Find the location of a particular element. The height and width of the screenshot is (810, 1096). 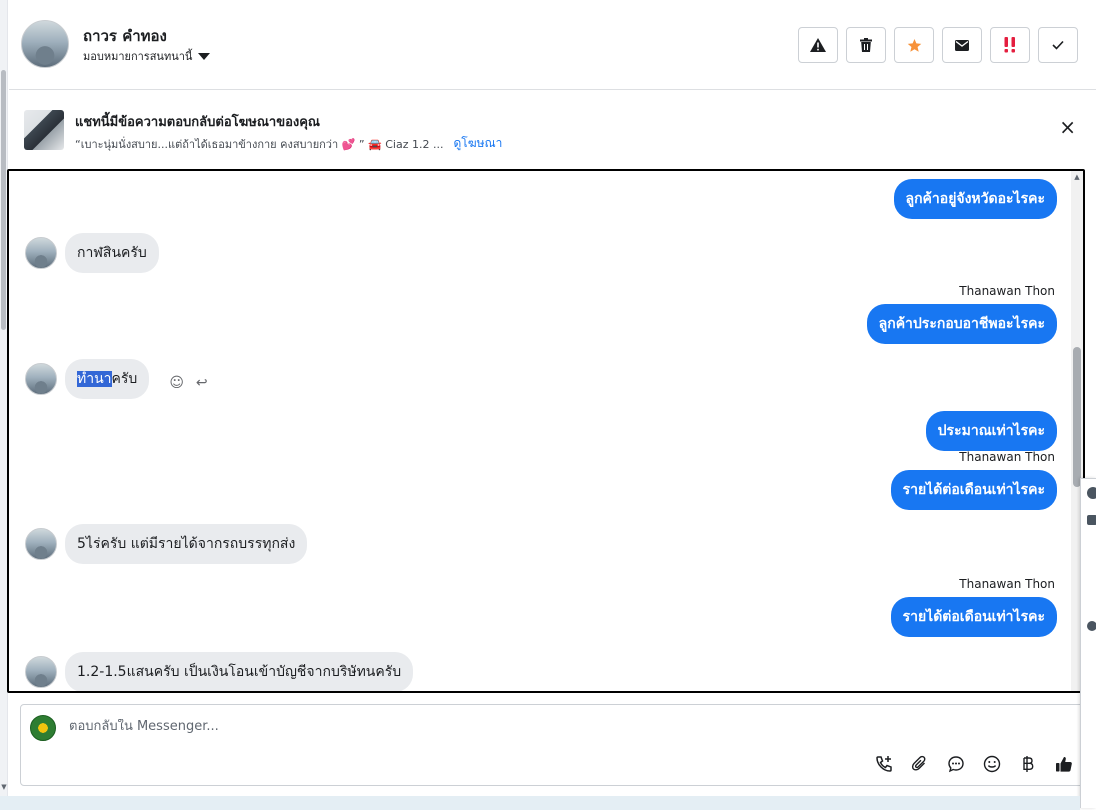

message-bubble: ประมาณเท่าไรคะ is located at coordinates (991, 431).